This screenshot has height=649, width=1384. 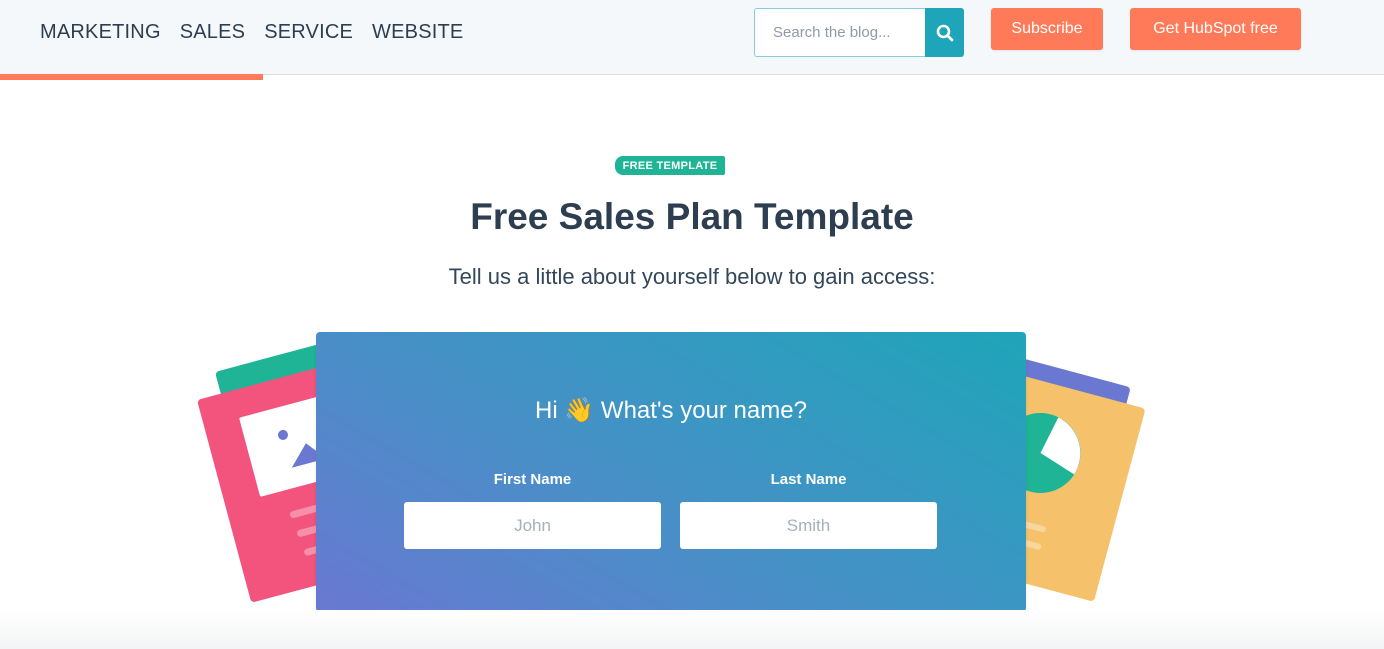 What do you see at coordinates (839, 32) in the screenshot?
I see `search-input` at bounding box center [839, 32].